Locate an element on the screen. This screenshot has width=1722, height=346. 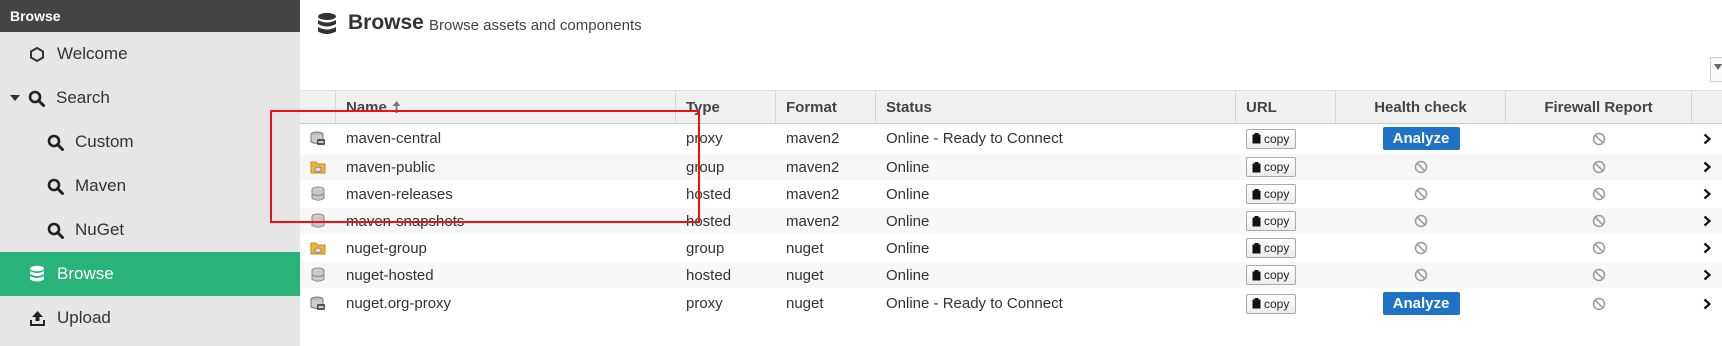
sidebar-item-welcome: Welcome is located at coordinates (150, 54).